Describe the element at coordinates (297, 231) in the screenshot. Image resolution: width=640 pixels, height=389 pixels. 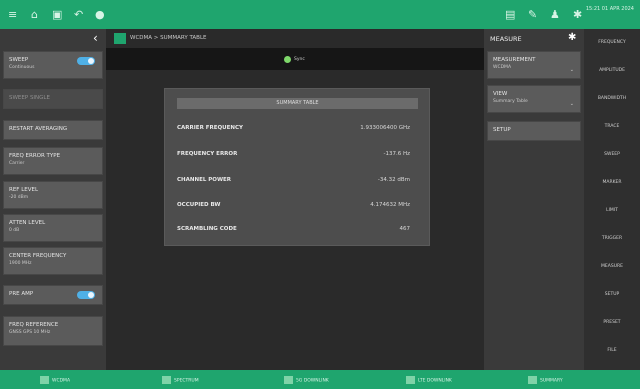
I see `table-row: SCRAMBLING CODE 467` at that location.